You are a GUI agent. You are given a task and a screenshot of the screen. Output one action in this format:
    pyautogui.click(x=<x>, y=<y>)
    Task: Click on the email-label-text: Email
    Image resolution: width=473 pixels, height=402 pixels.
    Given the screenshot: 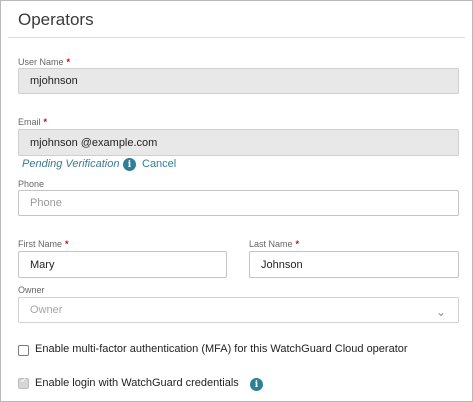 What is the action you would take?
    pyautogui.click(x=29, y=122)
    